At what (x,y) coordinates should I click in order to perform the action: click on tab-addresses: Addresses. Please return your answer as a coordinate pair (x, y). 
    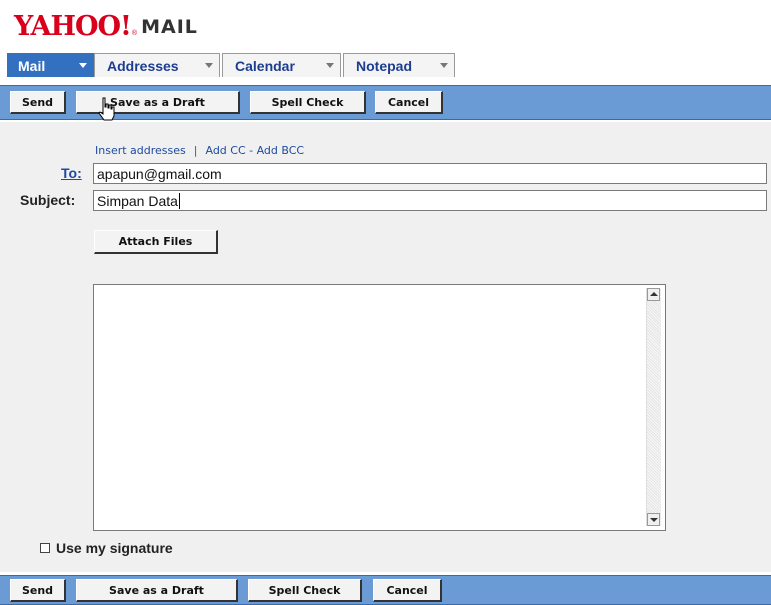
    Looking at the image, I should click on (157, 65).